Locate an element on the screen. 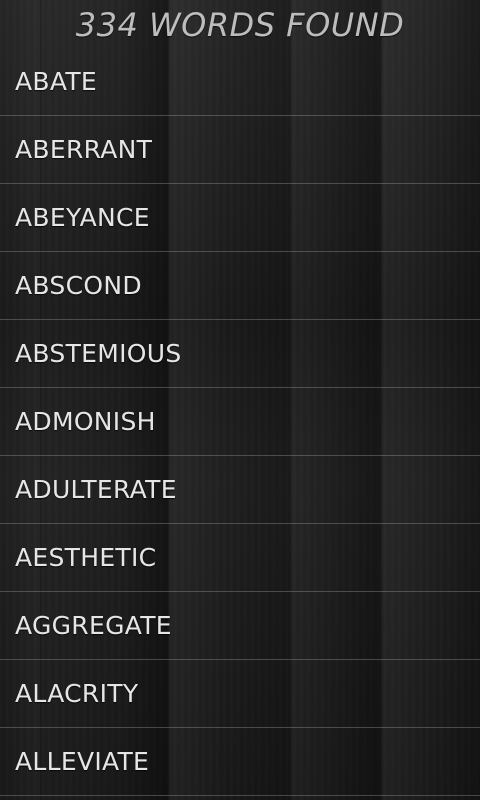 The image size is (480, 800). list-item: ABSCOND is located at coordinates (240, 286).